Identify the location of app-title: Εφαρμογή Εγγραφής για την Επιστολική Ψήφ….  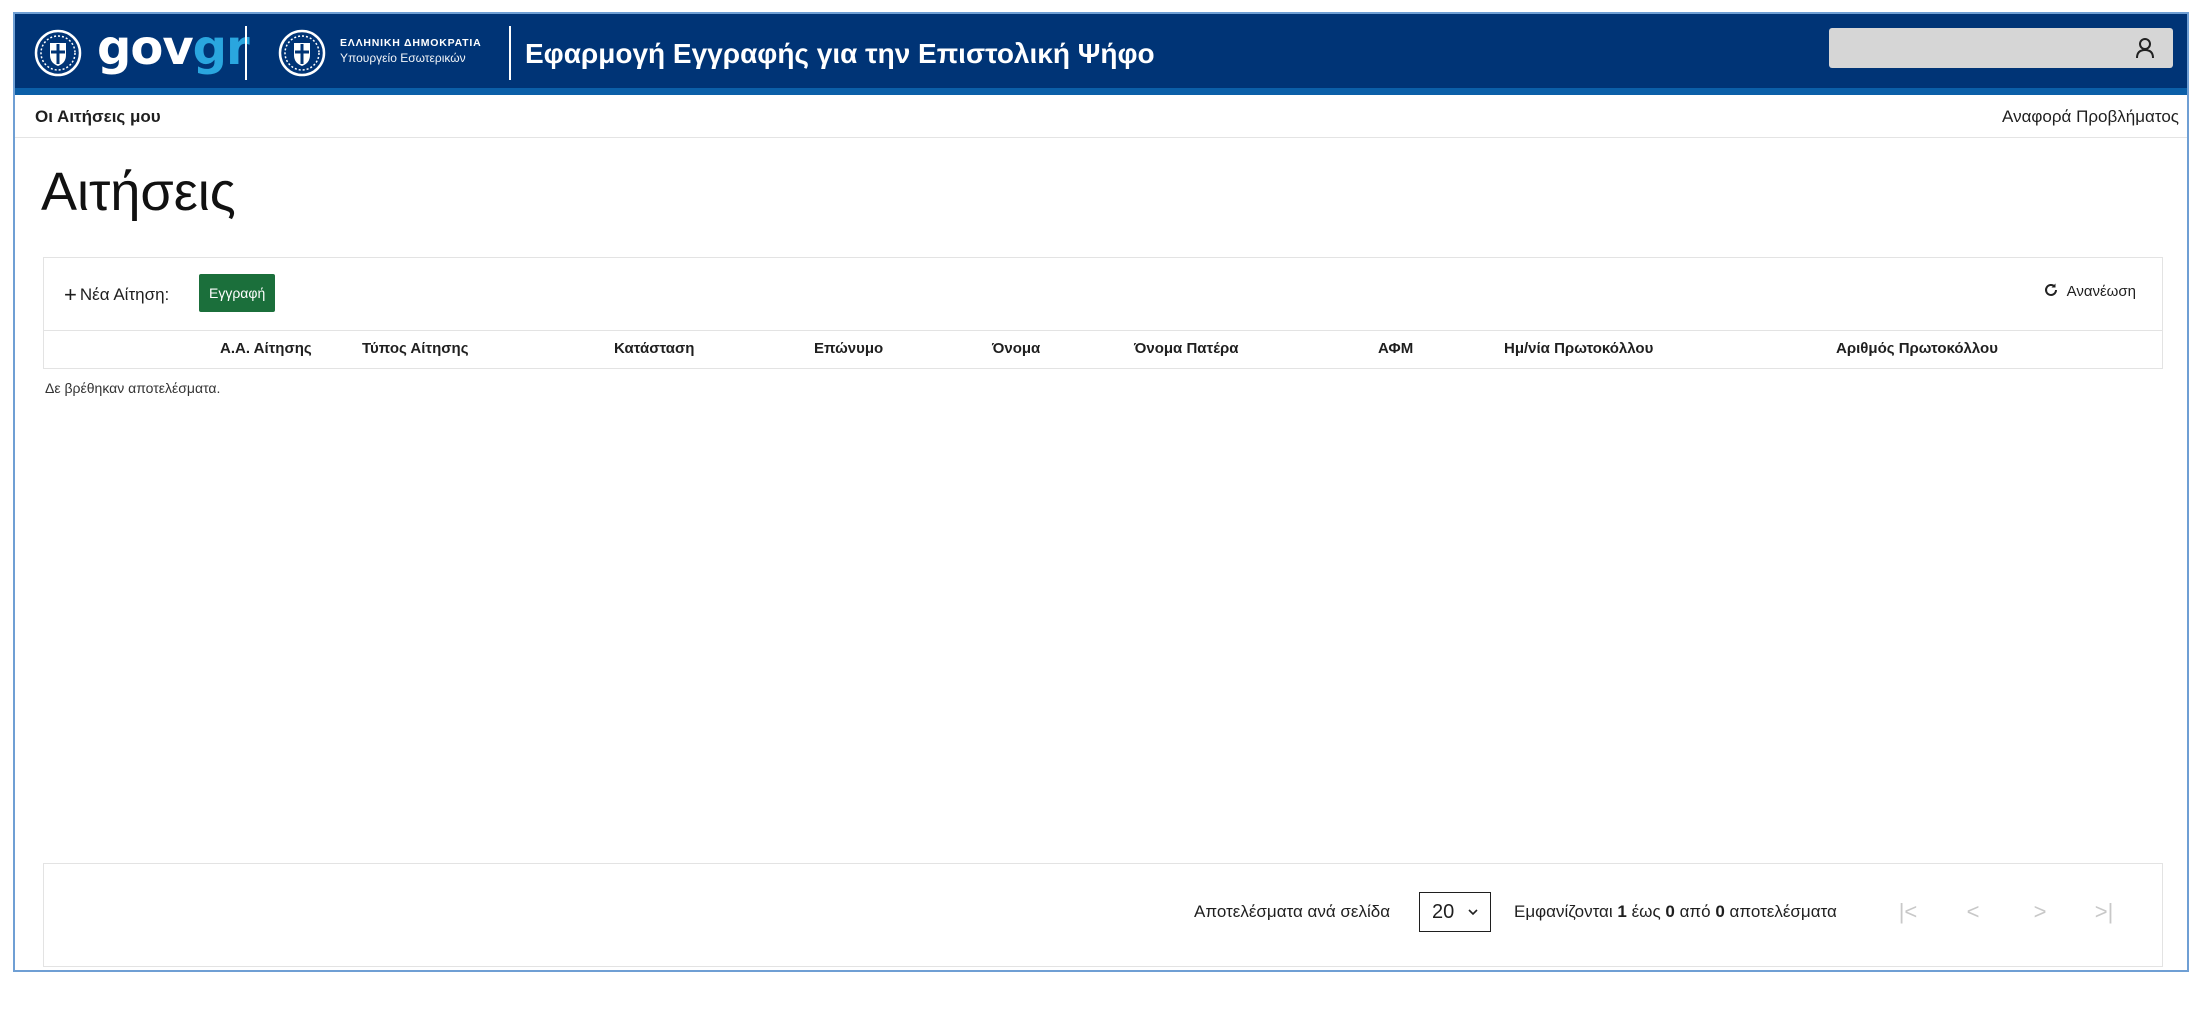
(840, 53).